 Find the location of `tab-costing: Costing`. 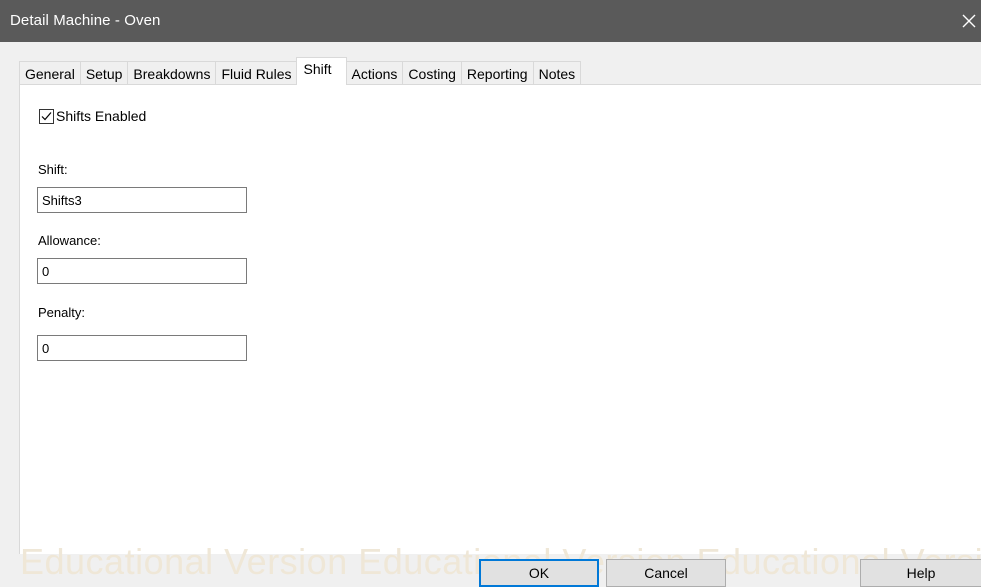

tab-costing: Costing is located at coordinates (432, 73).